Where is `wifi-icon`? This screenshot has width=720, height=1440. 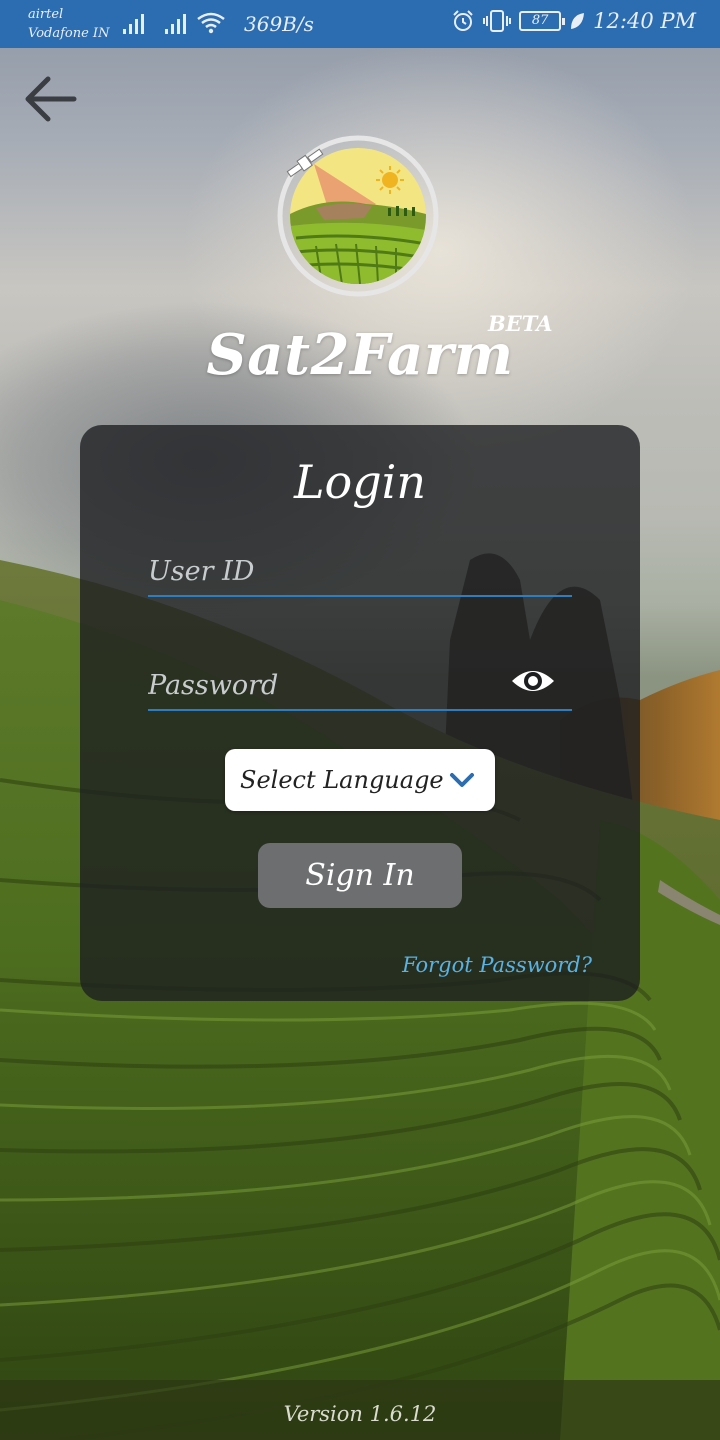 wifi-icon is located at coordinates (211, 23).